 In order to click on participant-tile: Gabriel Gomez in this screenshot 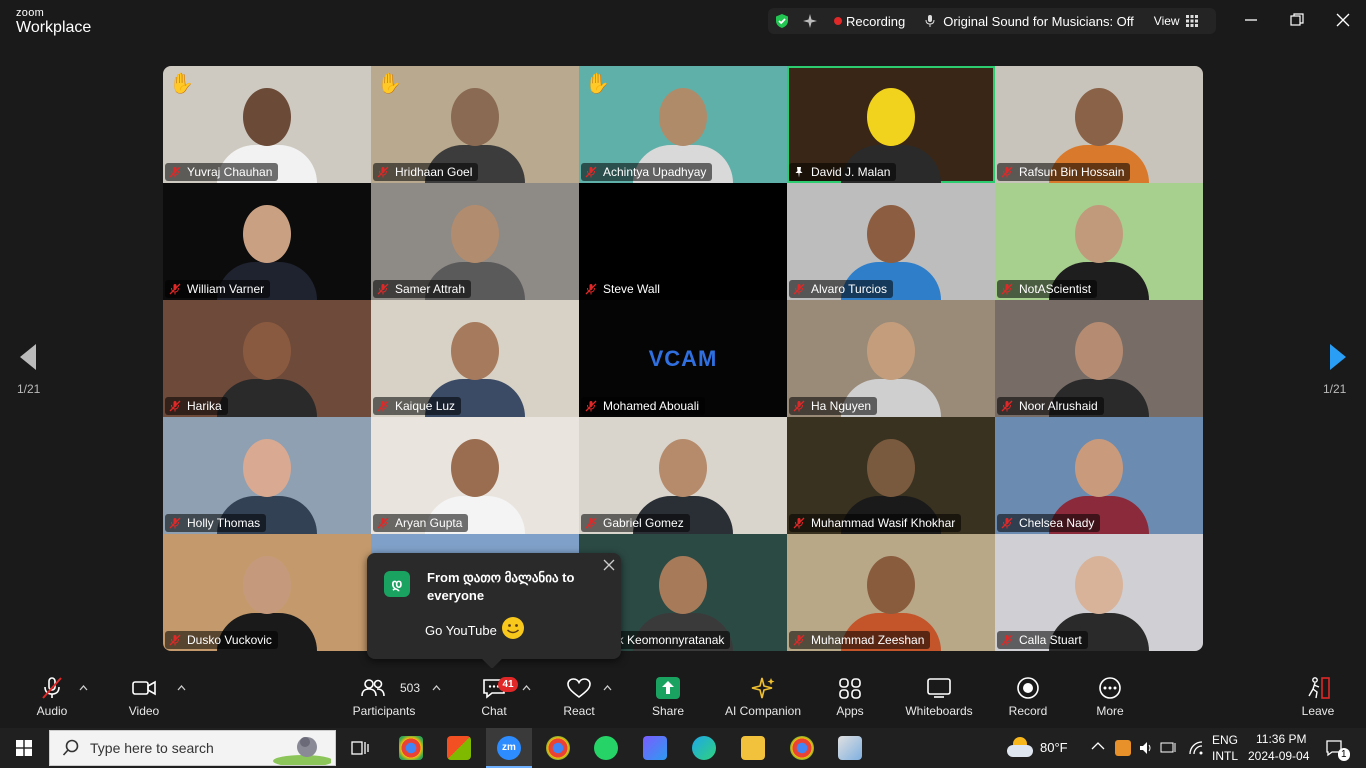, I will do `click(683, 475)`.